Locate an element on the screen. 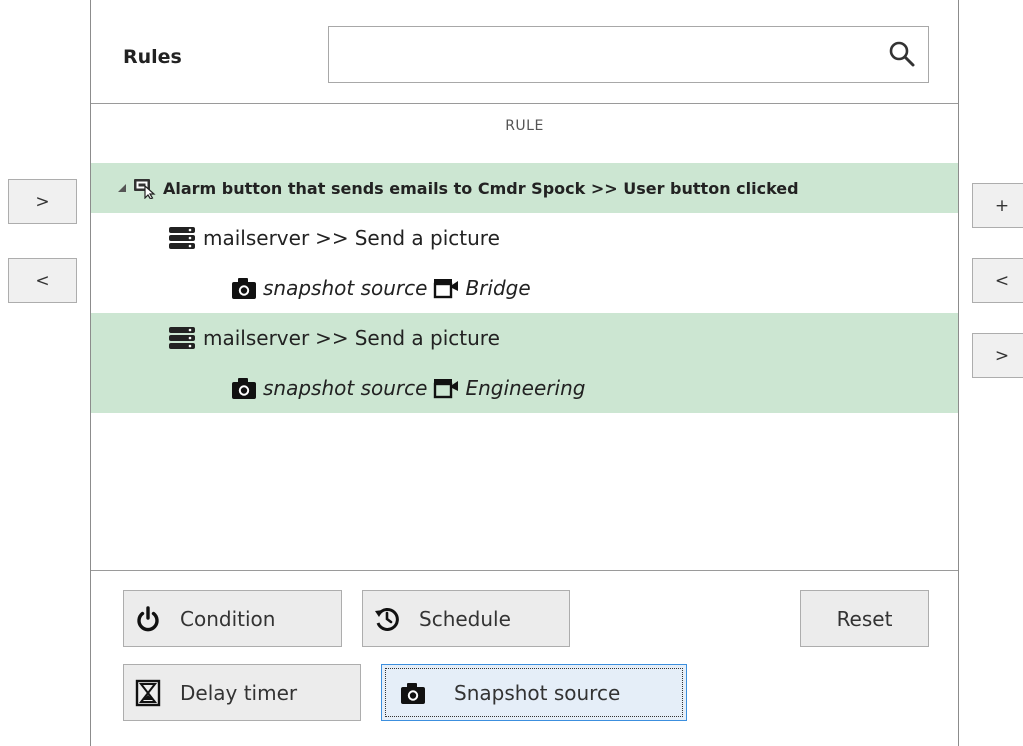  reset-label: Reset is located at coordinates (864, 618).